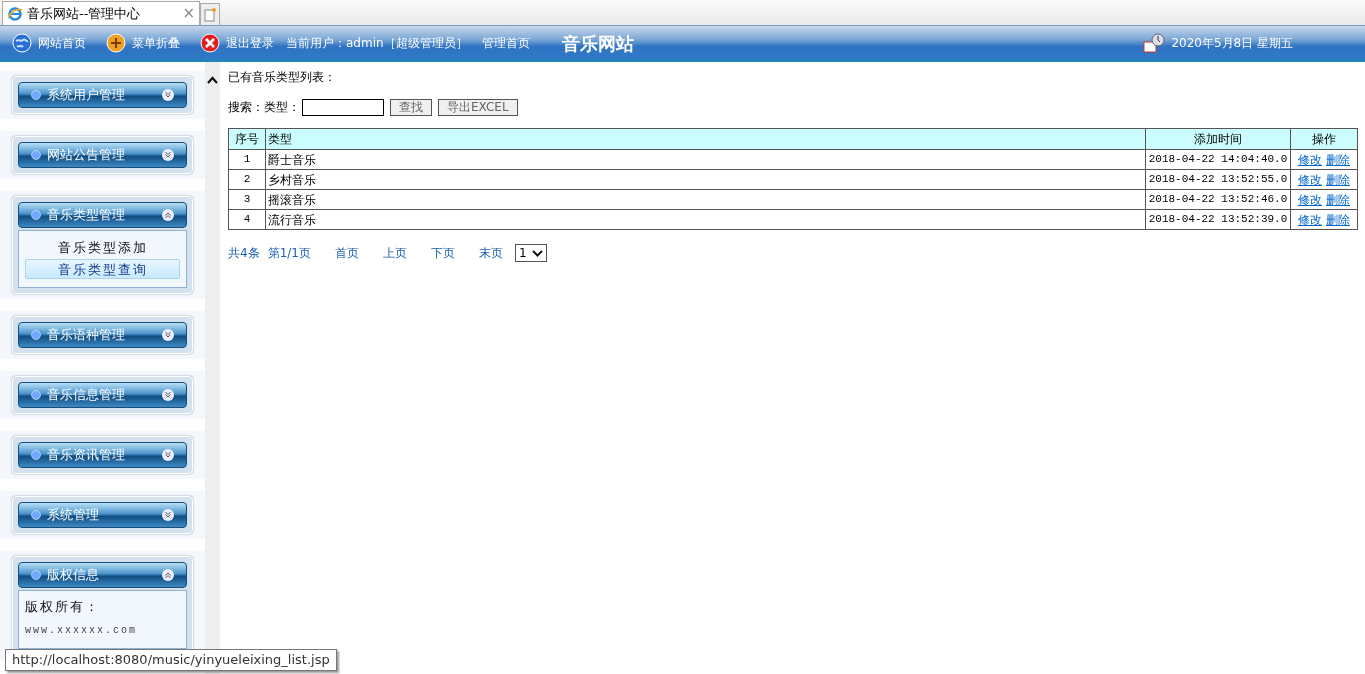  What do you see at coordinates (102, 395) in the screenshot?
I see `menu-header: 音乐信息管理` at bounding box center [102, 395].